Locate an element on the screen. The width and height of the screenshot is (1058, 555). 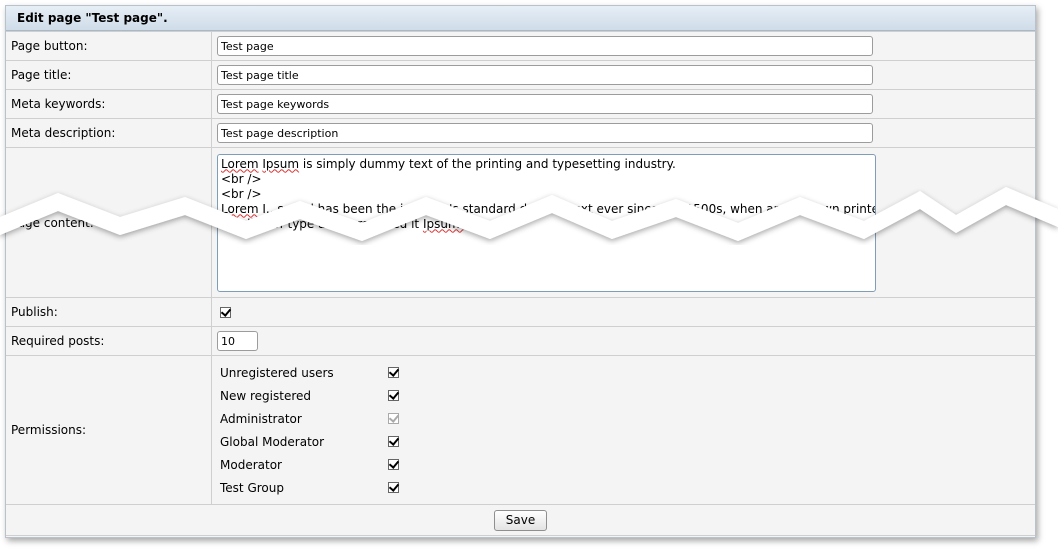
required-posts-cell is located at coordinates (623, 341).